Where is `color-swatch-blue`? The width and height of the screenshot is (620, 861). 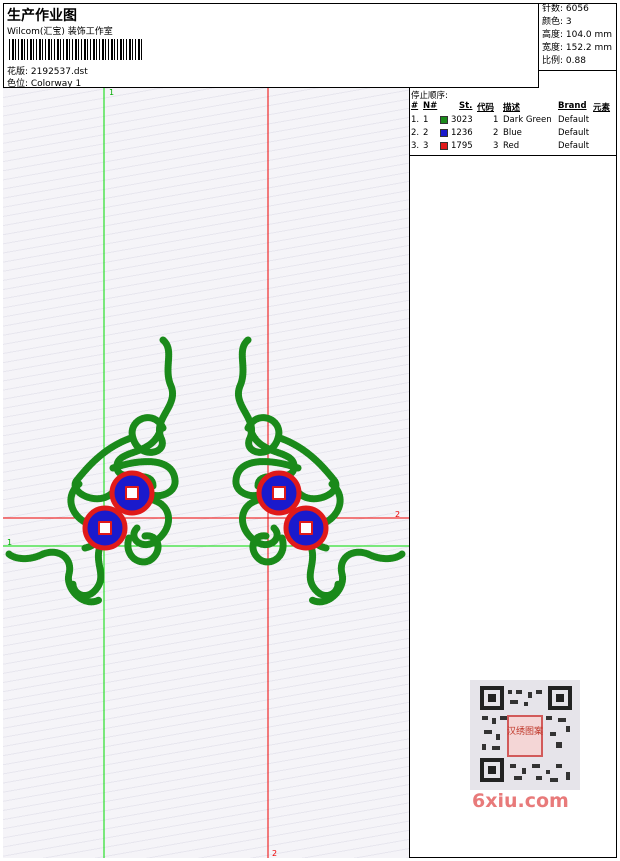 color-swatch-blue is located at coordinates (444, 133).